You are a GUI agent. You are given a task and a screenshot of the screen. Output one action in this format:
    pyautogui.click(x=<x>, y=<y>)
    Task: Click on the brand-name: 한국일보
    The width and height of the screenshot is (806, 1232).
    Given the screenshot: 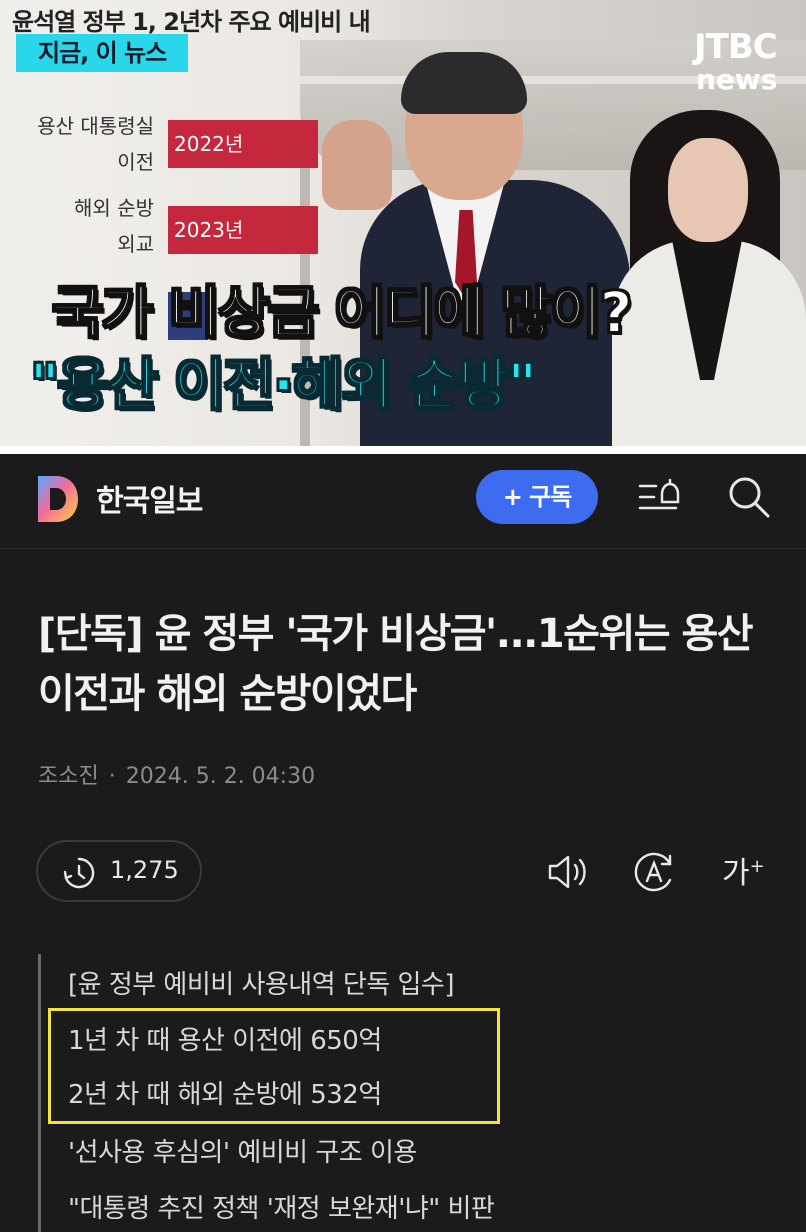 What is the action you would take?
    pyautogui.click(x=149, y=501)
    